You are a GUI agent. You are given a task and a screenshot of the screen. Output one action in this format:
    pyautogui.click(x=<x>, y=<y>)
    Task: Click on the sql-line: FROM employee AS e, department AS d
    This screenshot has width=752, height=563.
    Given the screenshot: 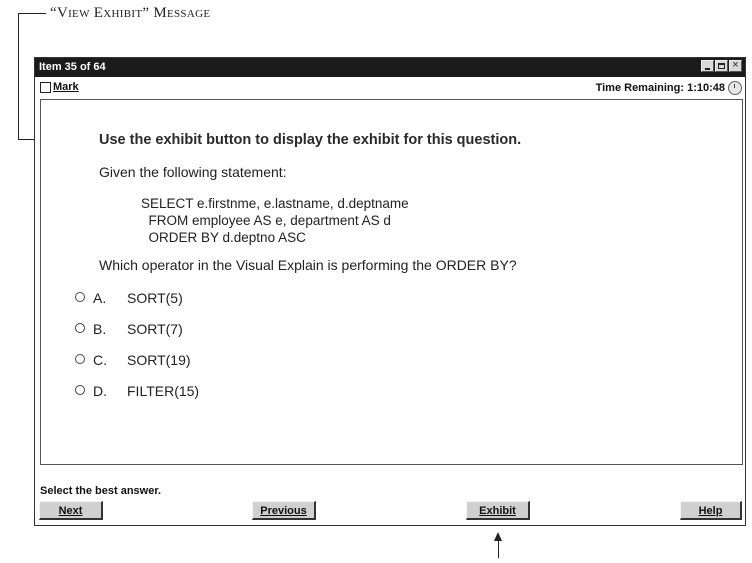 What is the action you would take?
    pyautogui.click(x=266, y=220)
    